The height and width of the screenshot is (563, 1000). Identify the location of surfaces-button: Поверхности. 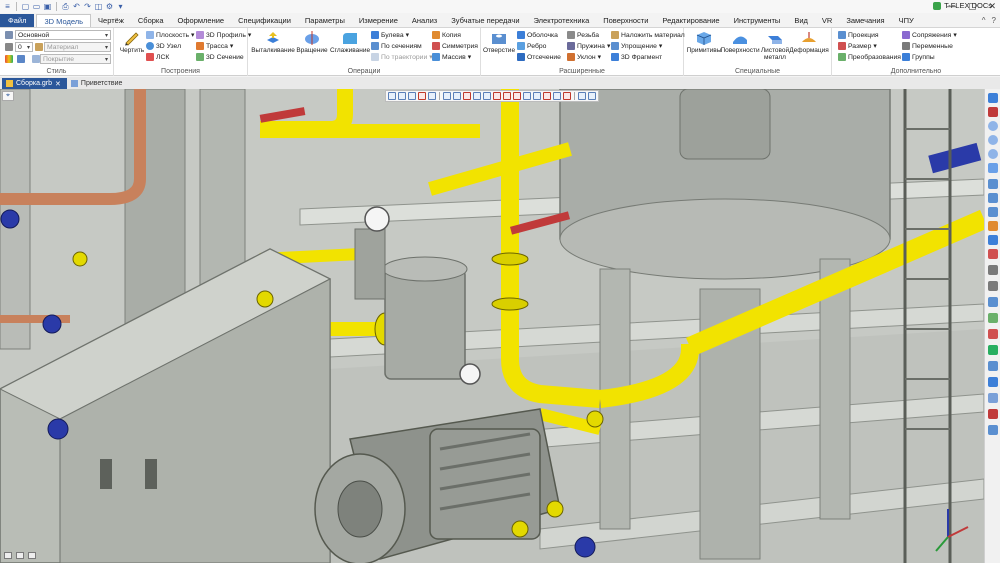
(740, 42).